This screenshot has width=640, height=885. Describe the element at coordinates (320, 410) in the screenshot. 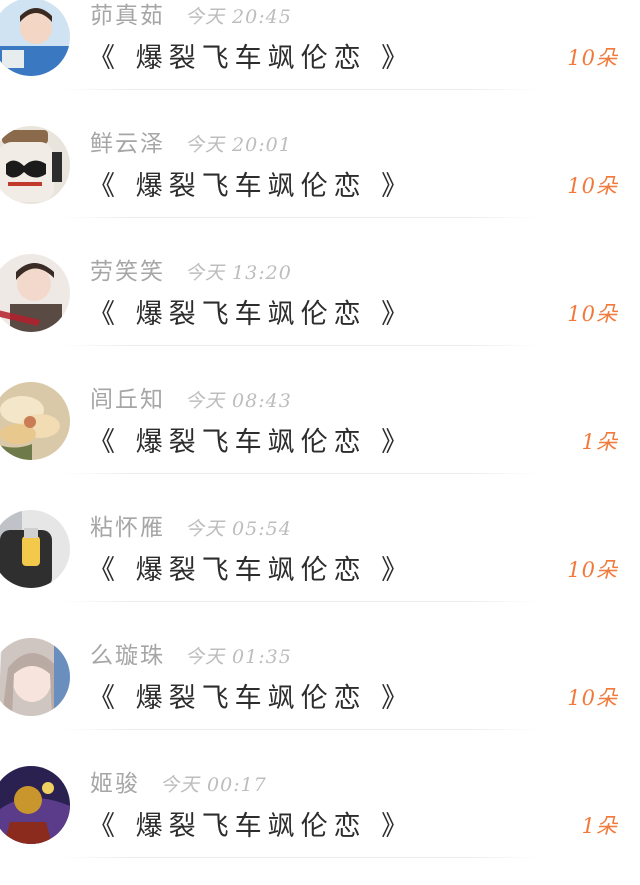

I see `list-item: 闾丘知 今天 08:43 《 爆裂飞车飒伦恋 》 1朵` at that location.